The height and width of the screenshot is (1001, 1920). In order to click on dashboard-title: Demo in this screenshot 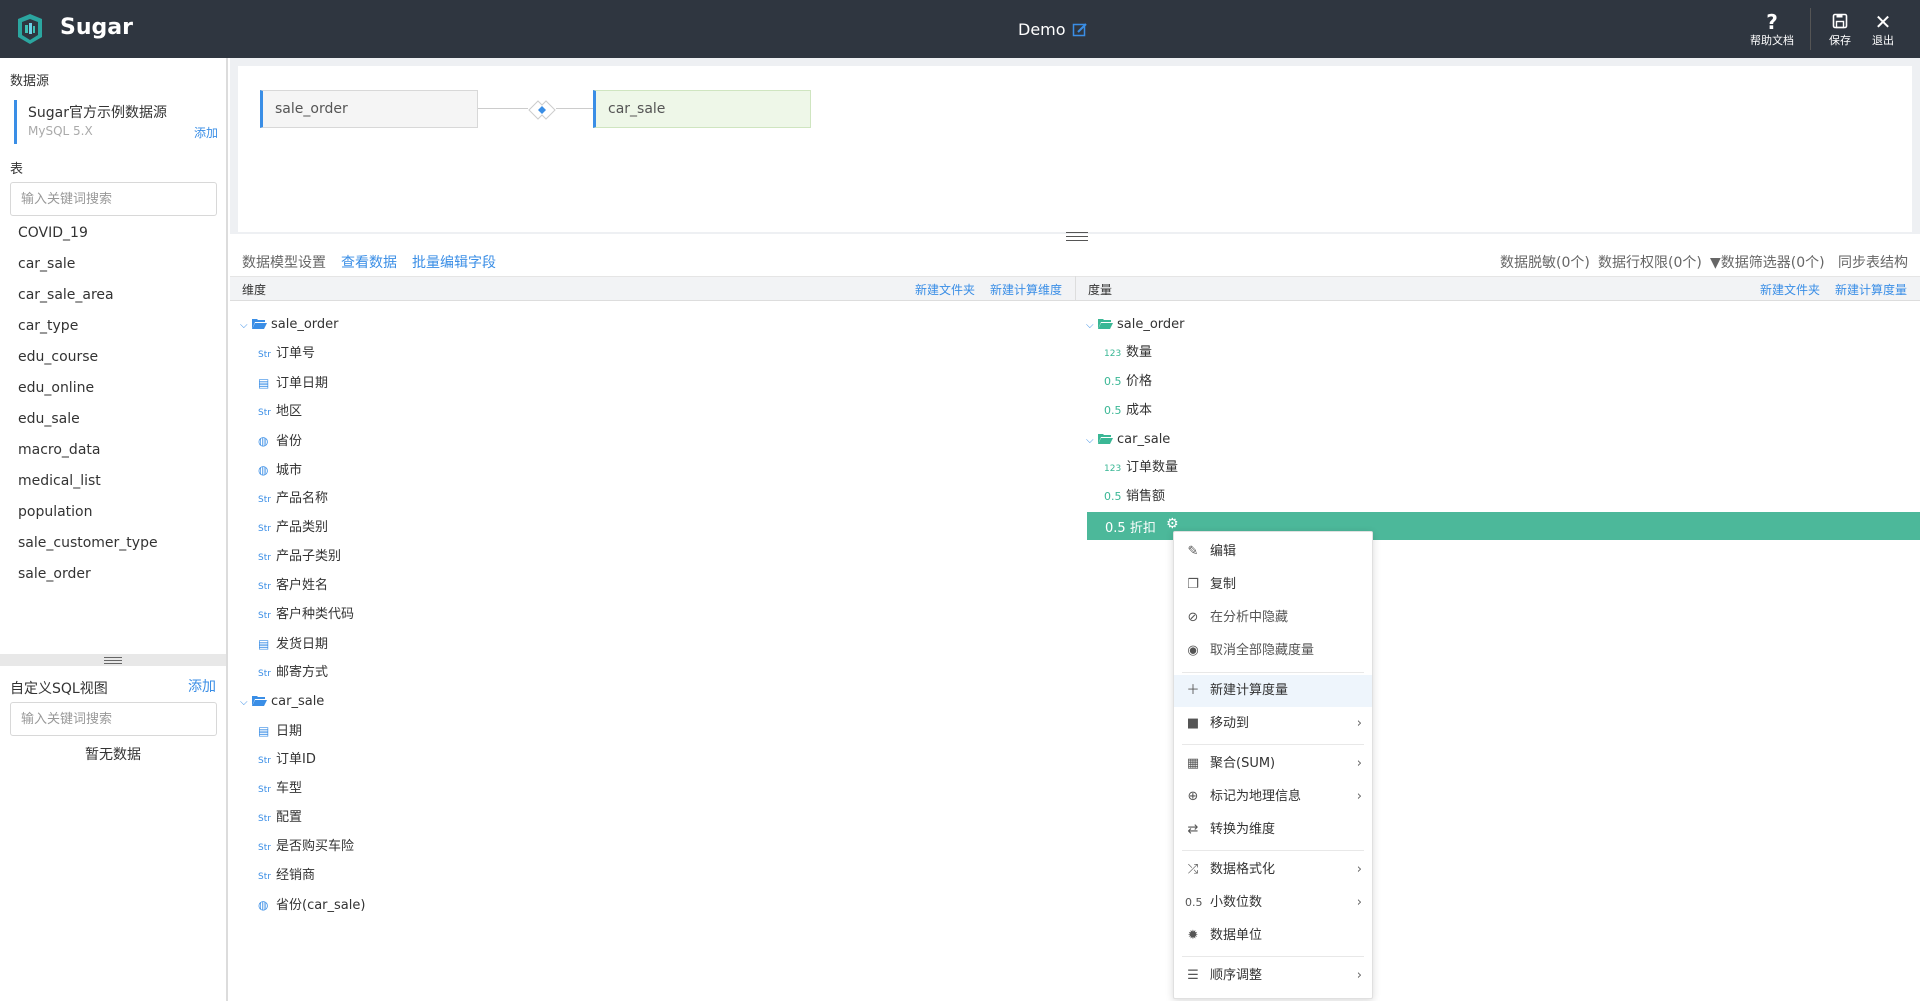, I will do `click(1053, 29)`.